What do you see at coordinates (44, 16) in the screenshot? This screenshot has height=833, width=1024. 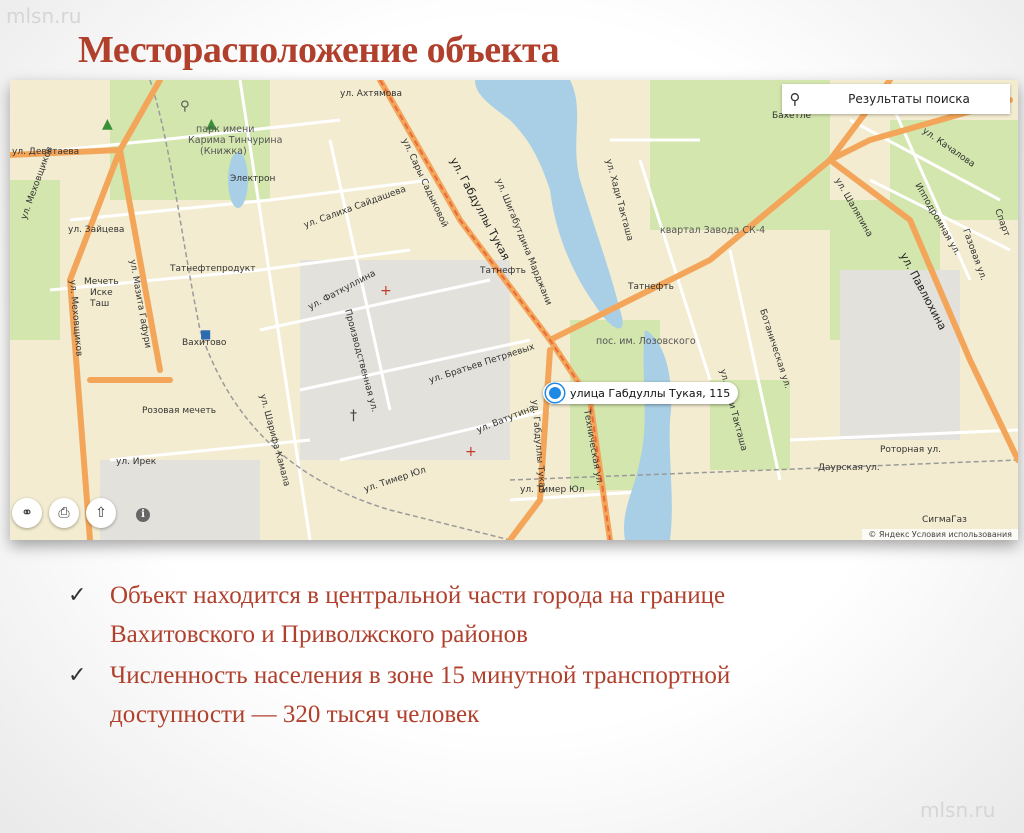 I see `watermark-top: mlsn.ru` at bounding box center [44, 16].